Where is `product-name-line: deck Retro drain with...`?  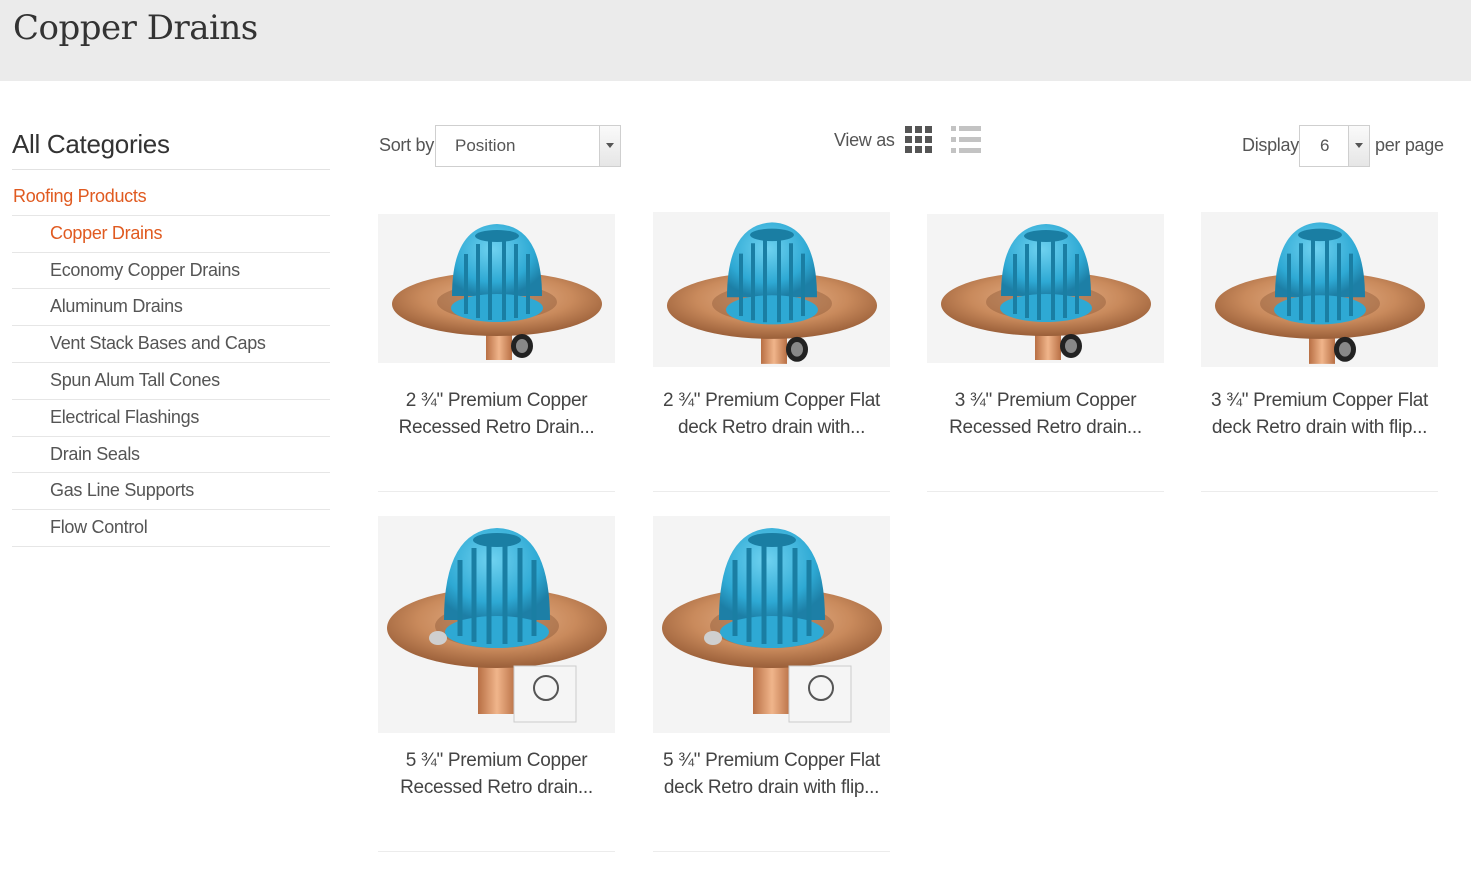 product-name-line: deck Retro drain with... is located at coordinates (771, 427).